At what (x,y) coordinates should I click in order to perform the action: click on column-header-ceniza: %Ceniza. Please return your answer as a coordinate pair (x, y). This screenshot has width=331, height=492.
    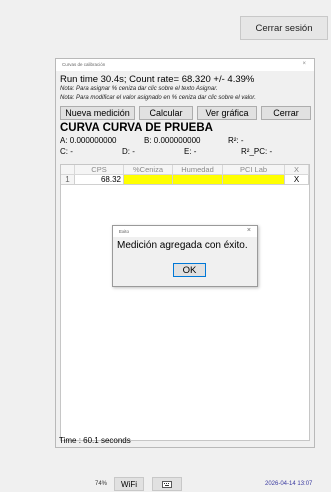
    Looking at the image, I should click on (148, 170).